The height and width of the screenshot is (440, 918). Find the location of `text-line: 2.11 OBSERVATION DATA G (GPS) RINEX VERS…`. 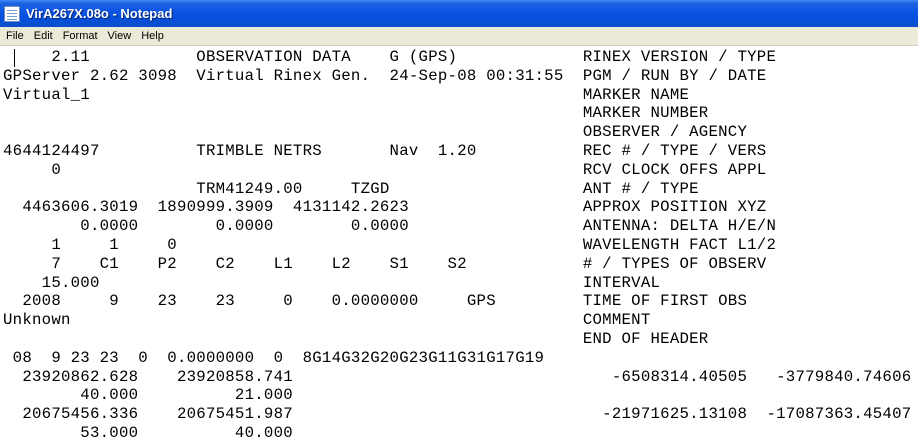

text-line: 2.11 OBSERVATION DATA G (GPS) RINEX VERS… is located at coordinates (390, 57).